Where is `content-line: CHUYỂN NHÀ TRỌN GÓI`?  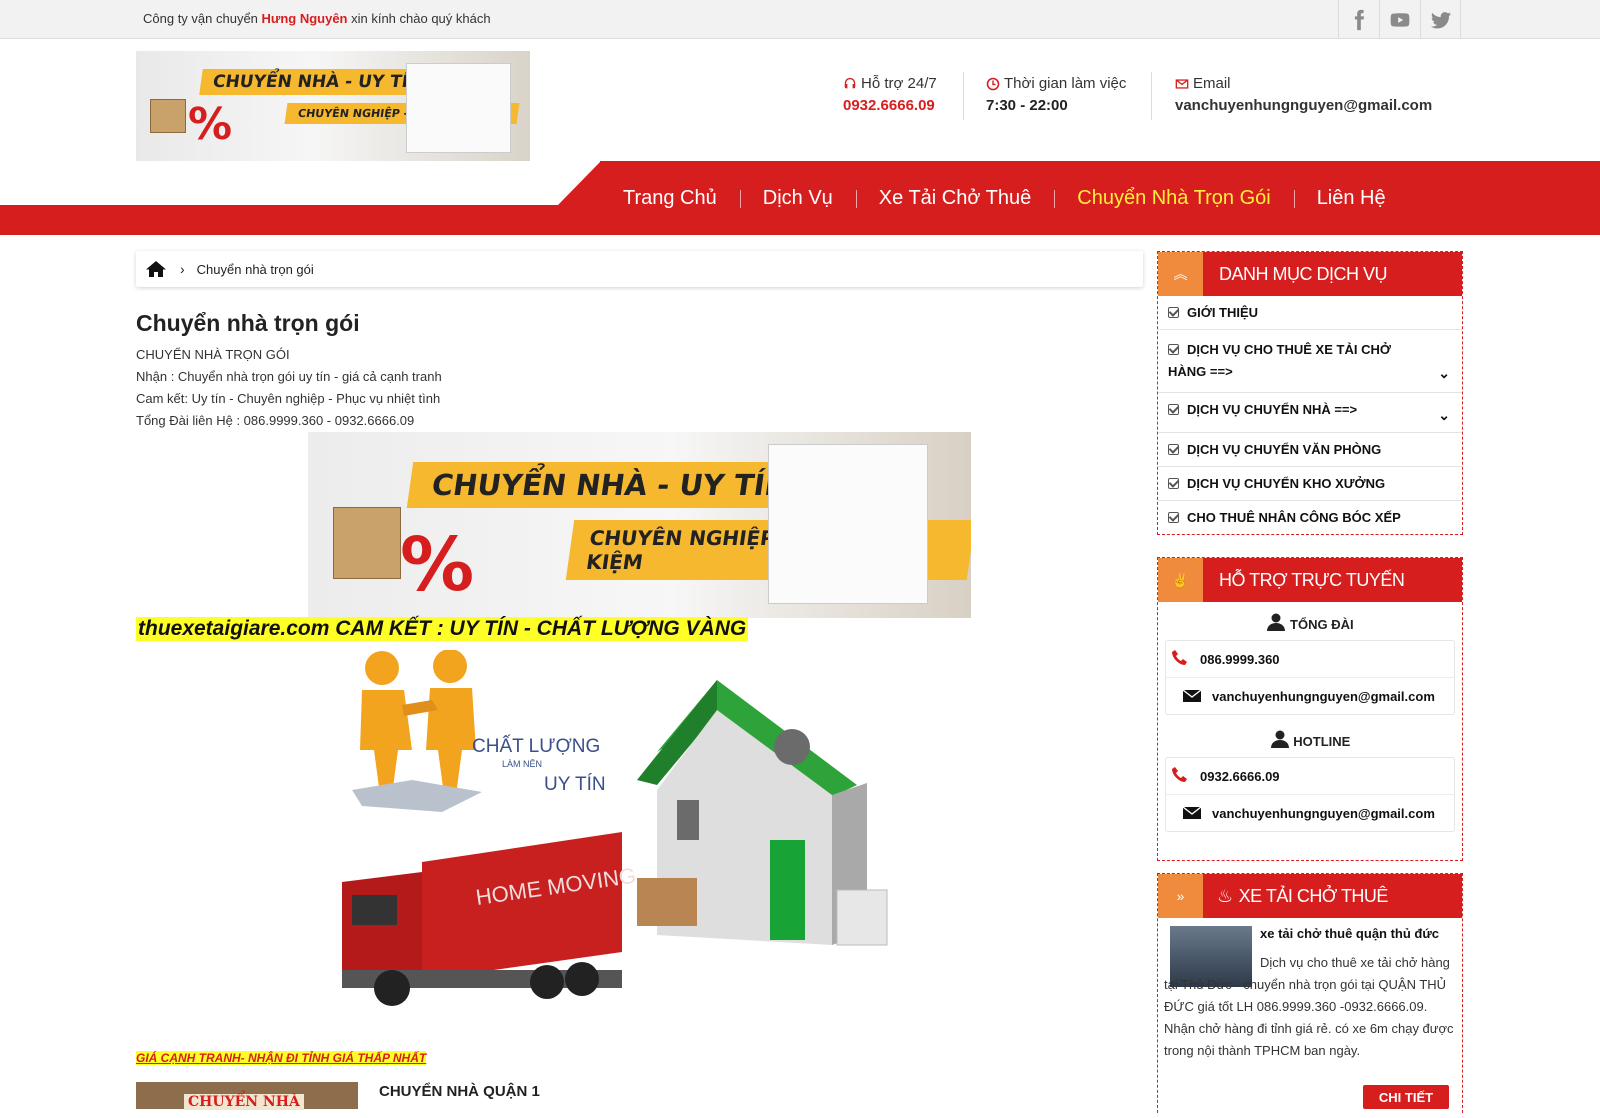 content-line: CHUYỂN NHÀ TRỌN GÓI is located at coordinates (213, 354).